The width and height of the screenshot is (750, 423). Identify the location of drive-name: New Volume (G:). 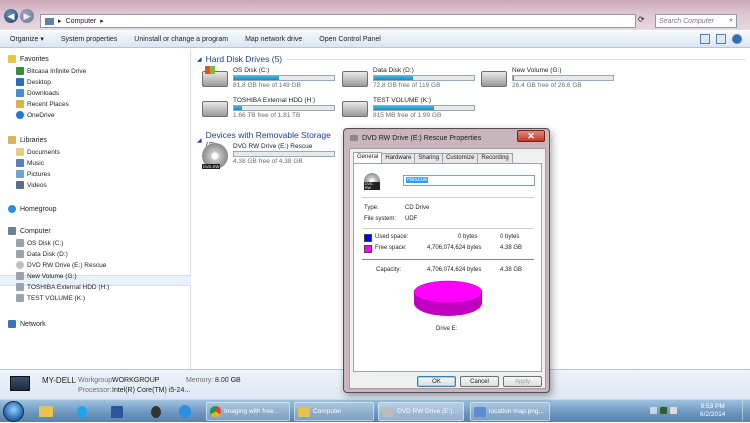
(537, 70).